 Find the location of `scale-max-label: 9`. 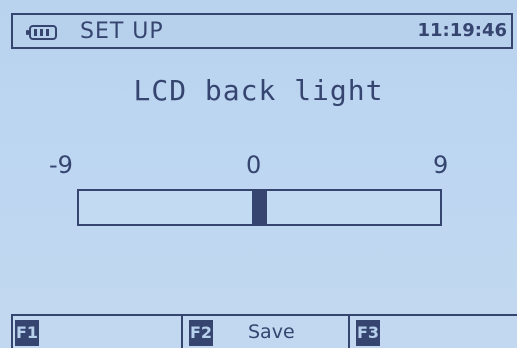

scale-max-label: 9 is located at coordinates (441, 165).